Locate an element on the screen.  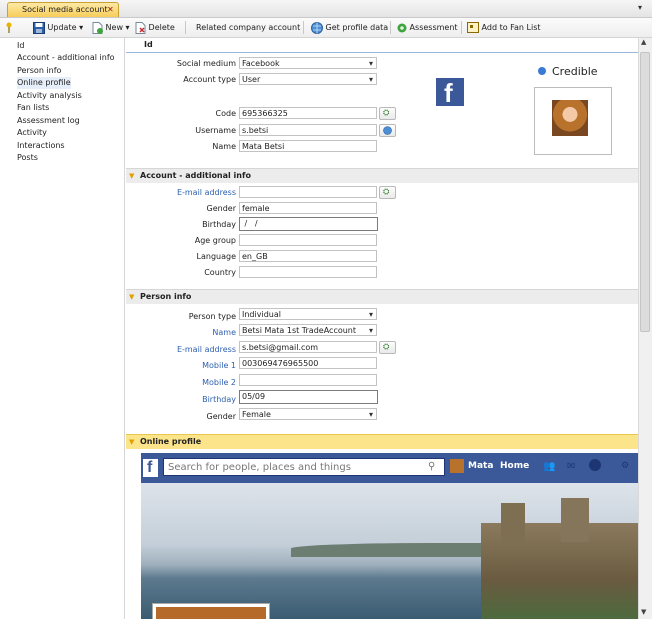
search-icon: ⚲ is located at coordinates (431, 466).